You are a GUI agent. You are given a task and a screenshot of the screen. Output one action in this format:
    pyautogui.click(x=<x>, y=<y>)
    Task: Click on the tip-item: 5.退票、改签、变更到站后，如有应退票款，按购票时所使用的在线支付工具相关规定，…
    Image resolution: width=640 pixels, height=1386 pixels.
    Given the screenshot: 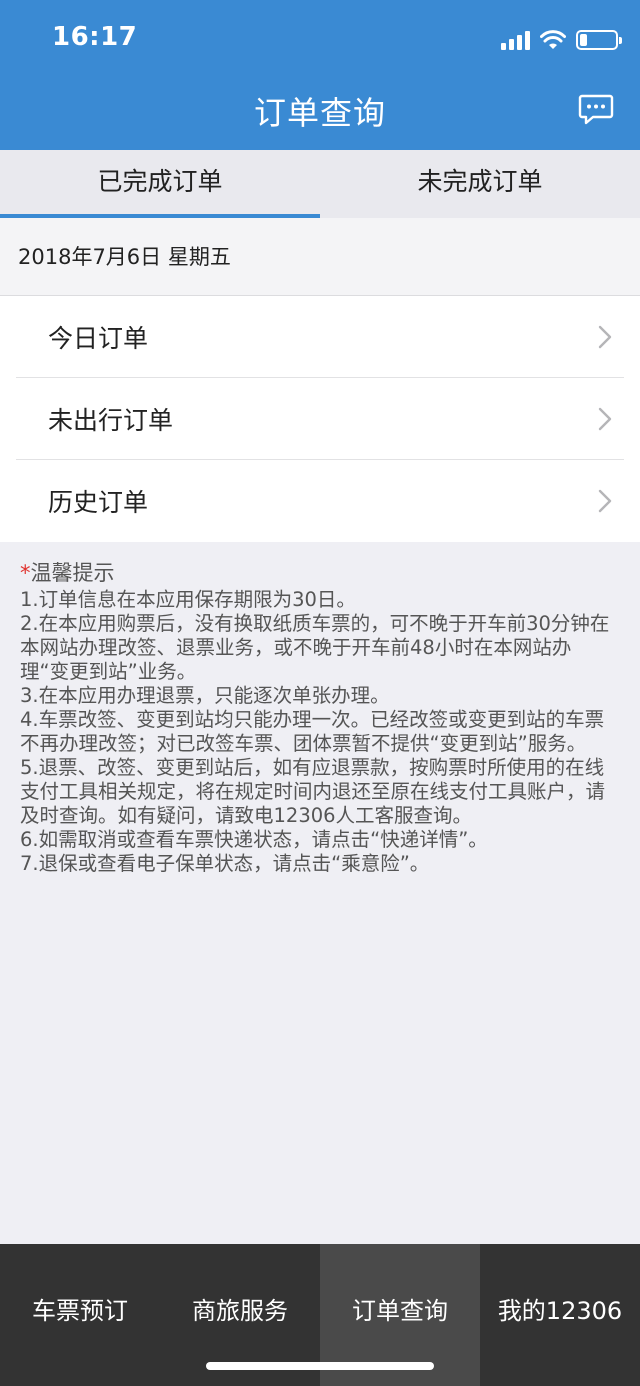 What is the action you would take?
    pyautogui.click(x=313, y=791)
    